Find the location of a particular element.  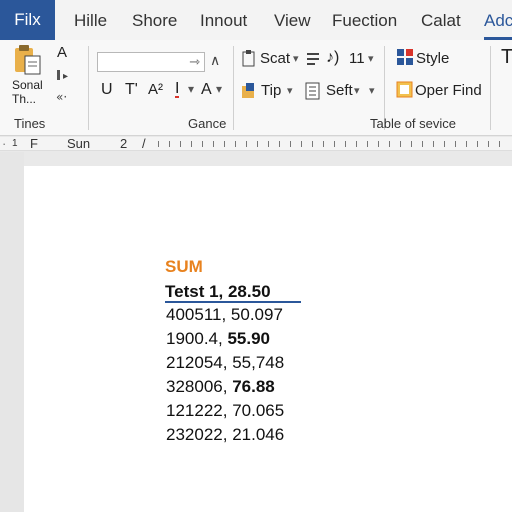

group-label-table-of-sevice: Table of sevice is located at coordinates (413, 123).